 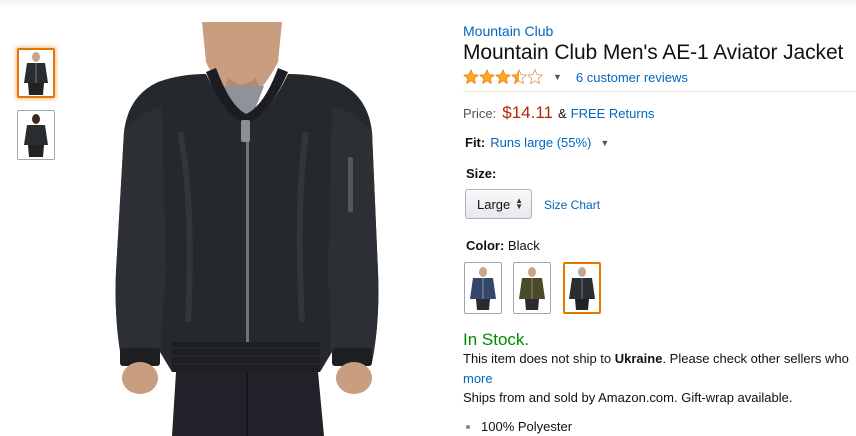 What do you see at coordinates (539, 358) in the screenshot?
I see `ship-note-prefix: This item does not ship to` at bounding box center [539, 358].